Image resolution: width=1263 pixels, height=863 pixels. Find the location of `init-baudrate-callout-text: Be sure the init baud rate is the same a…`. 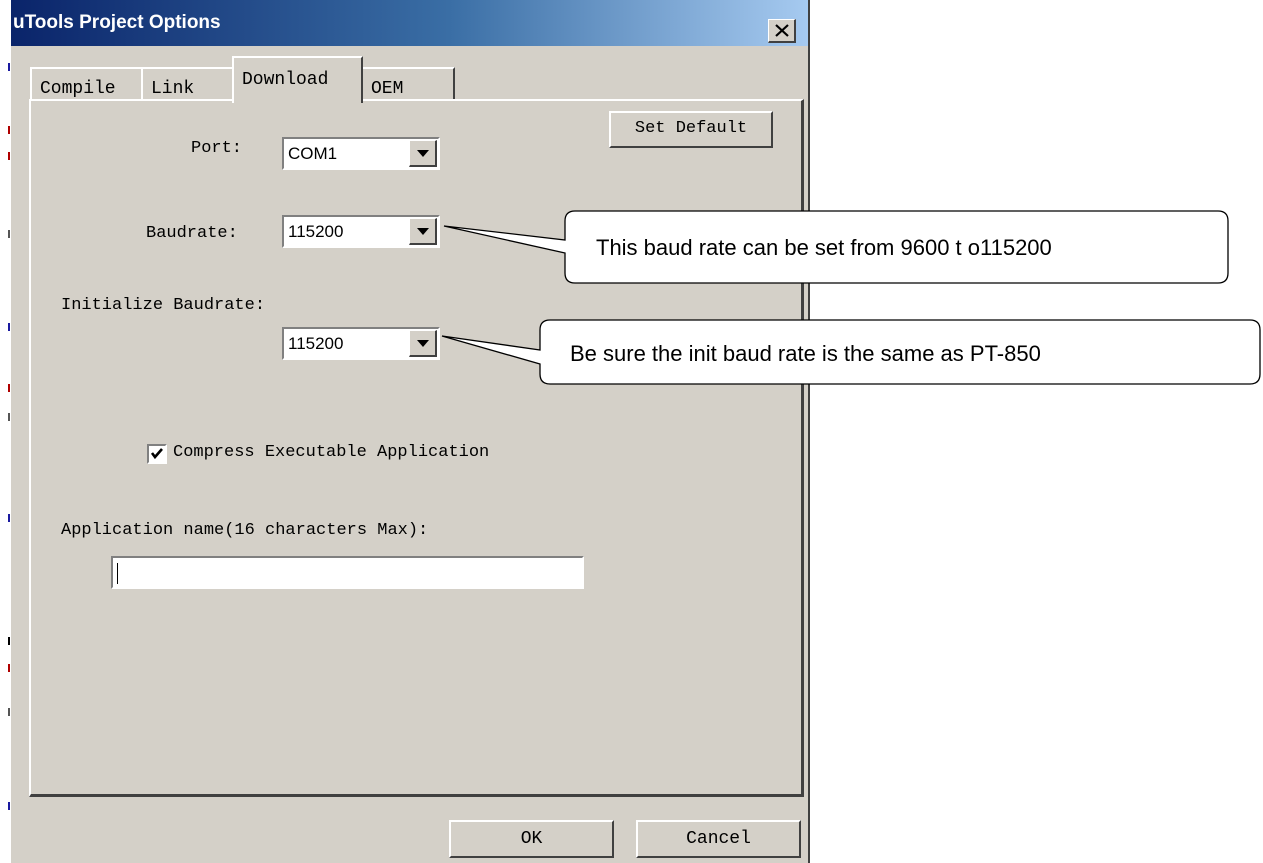

init-baudrate-callout-text: Be sure the init baud rate is the same a… is located at coordinates (805, 353).